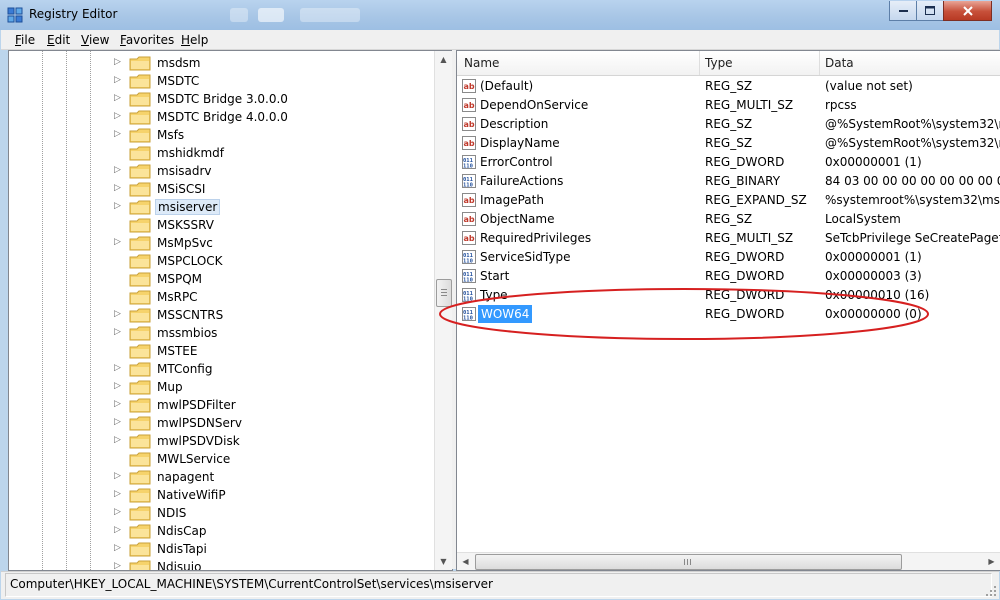 The height and width of the screenshot is (600, 1000). Describe the element at coordinates (190, 261) in the screenshot. I see `tree-node-label: MSPCLOCK` at that location.